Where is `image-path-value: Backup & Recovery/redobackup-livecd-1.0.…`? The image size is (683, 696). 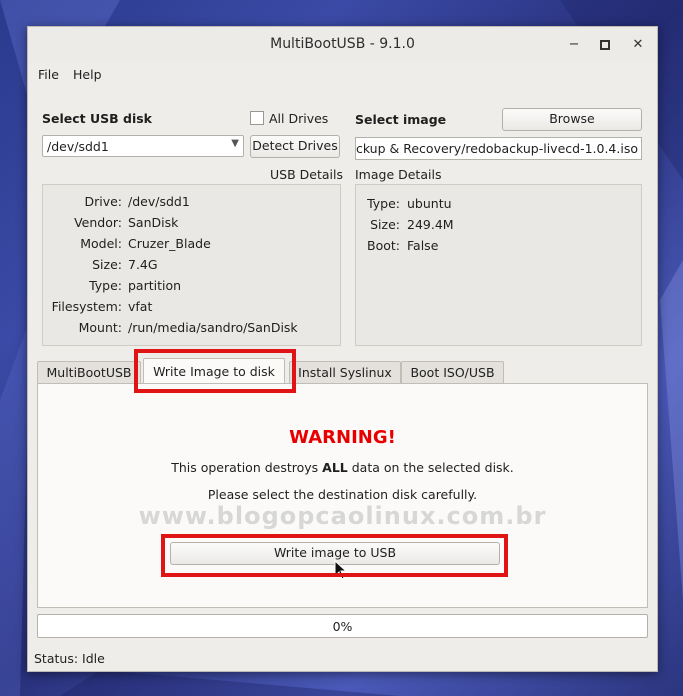
image-path-value: Backup & Recovery/redobackup-livecd-1.0.… is located at coordinates (496, 148).